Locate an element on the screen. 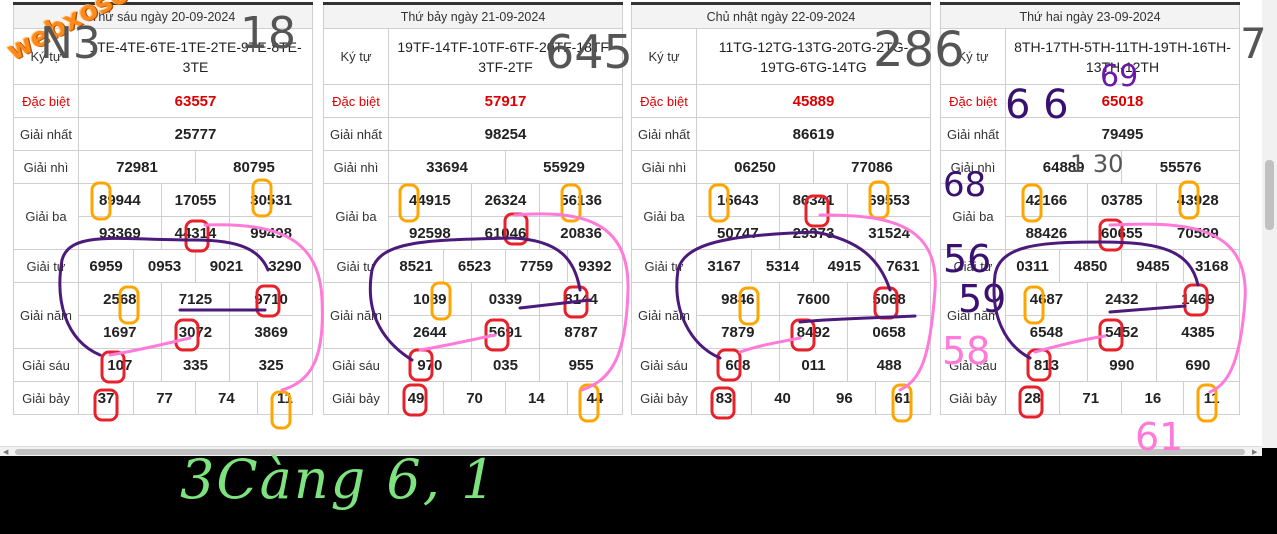 This screenshot has height=534, width=1277. seventh-prize-number: 16 is located at coordinates (1153, 398).